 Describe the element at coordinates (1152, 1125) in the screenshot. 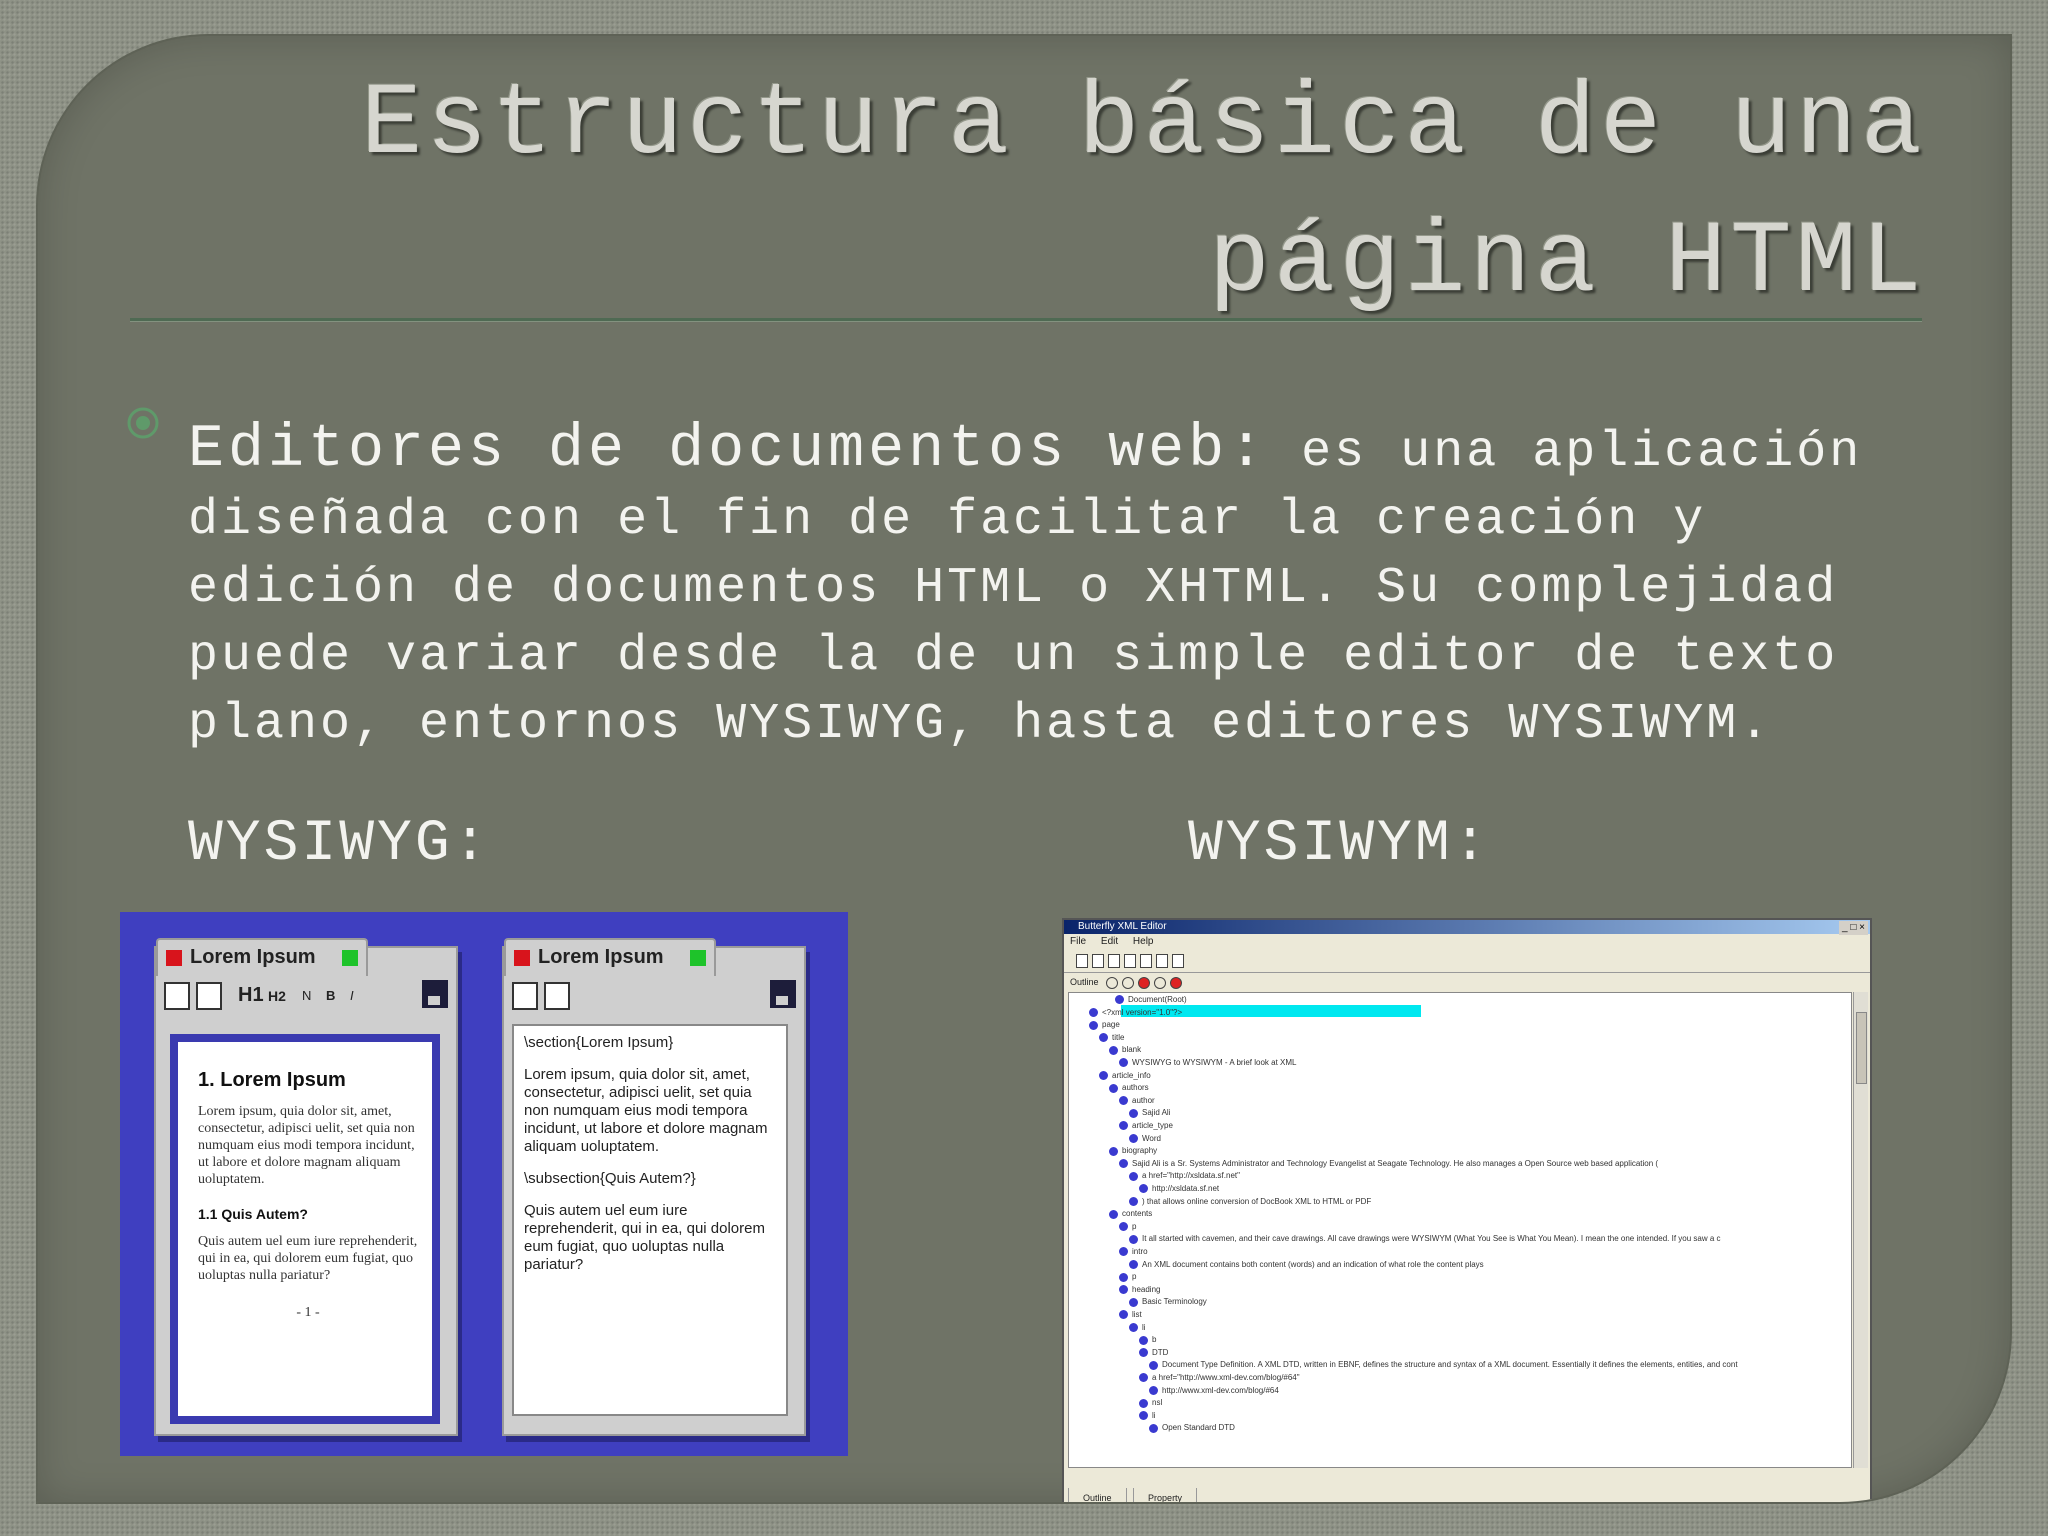

I see `tree-node-label: article_type` at that location.